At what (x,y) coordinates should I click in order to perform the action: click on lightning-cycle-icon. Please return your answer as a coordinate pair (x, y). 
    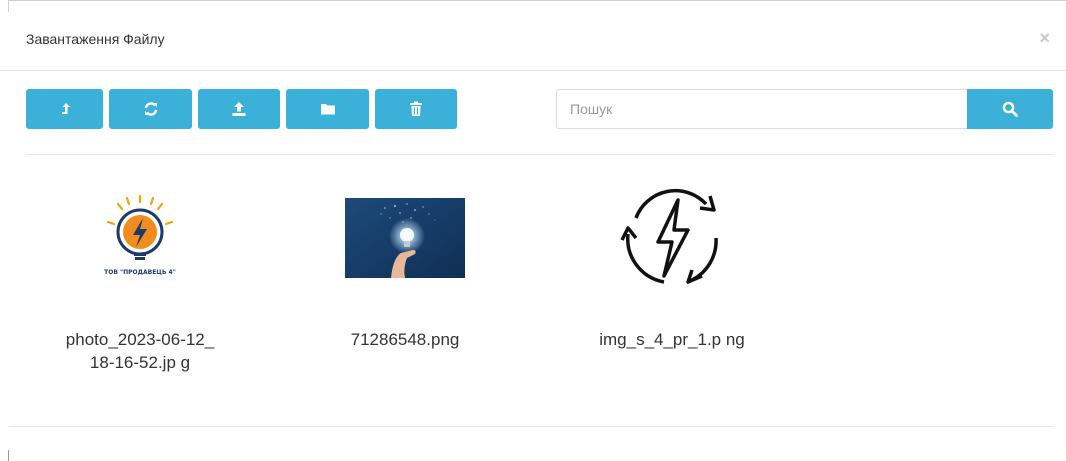
    Looking at the image, I should click on (669, 236).